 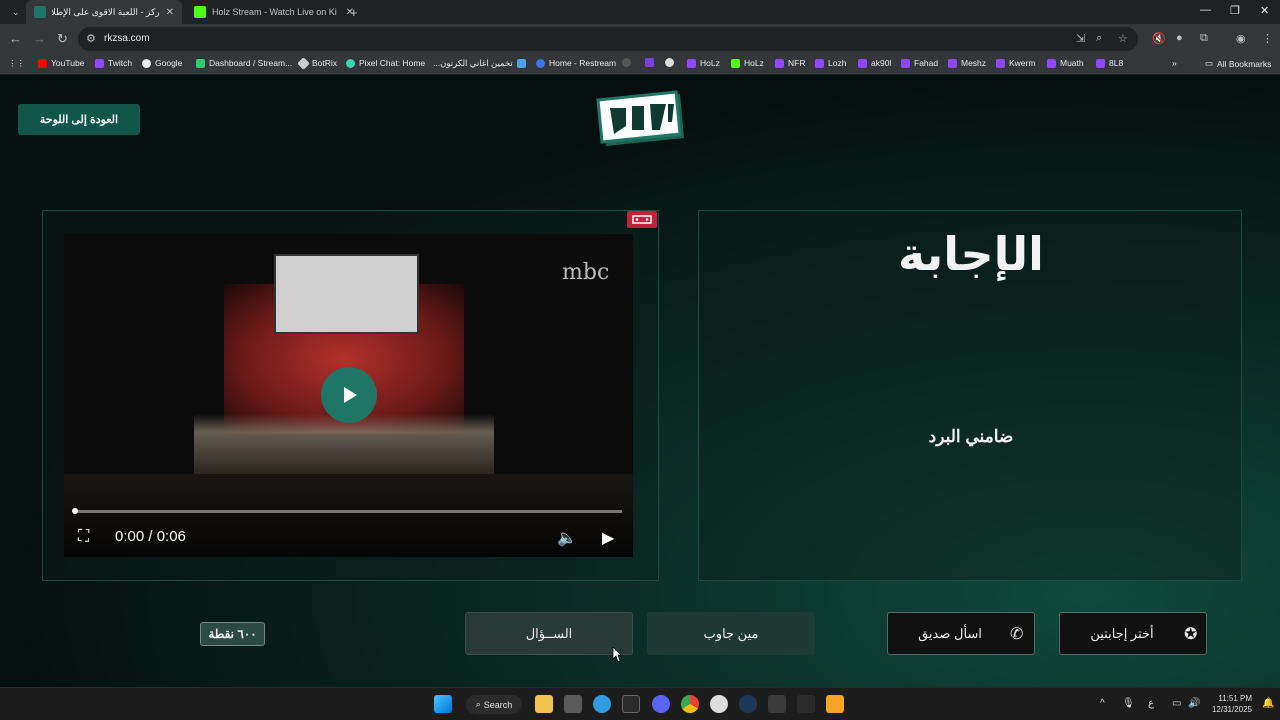 What do you see at coordinates (352, 12) in the screenshot?
I see `new-tab-button: +` at bounding box center [352, 12].